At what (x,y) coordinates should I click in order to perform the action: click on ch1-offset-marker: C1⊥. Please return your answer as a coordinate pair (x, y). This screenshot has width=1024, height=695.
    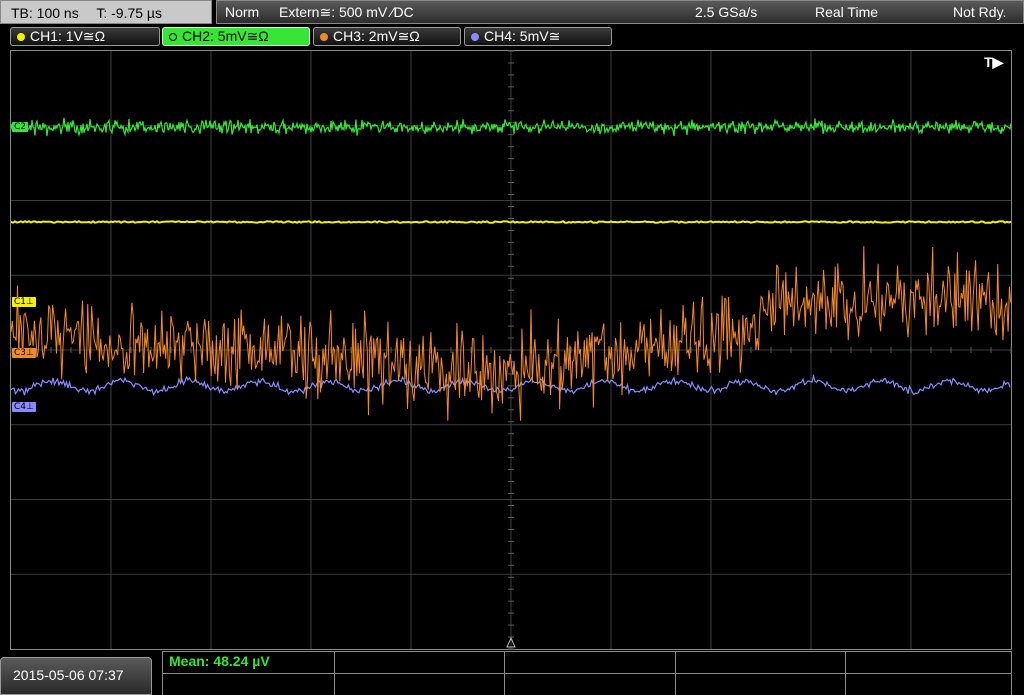
    Looking at the image, I should click on (24, 302).